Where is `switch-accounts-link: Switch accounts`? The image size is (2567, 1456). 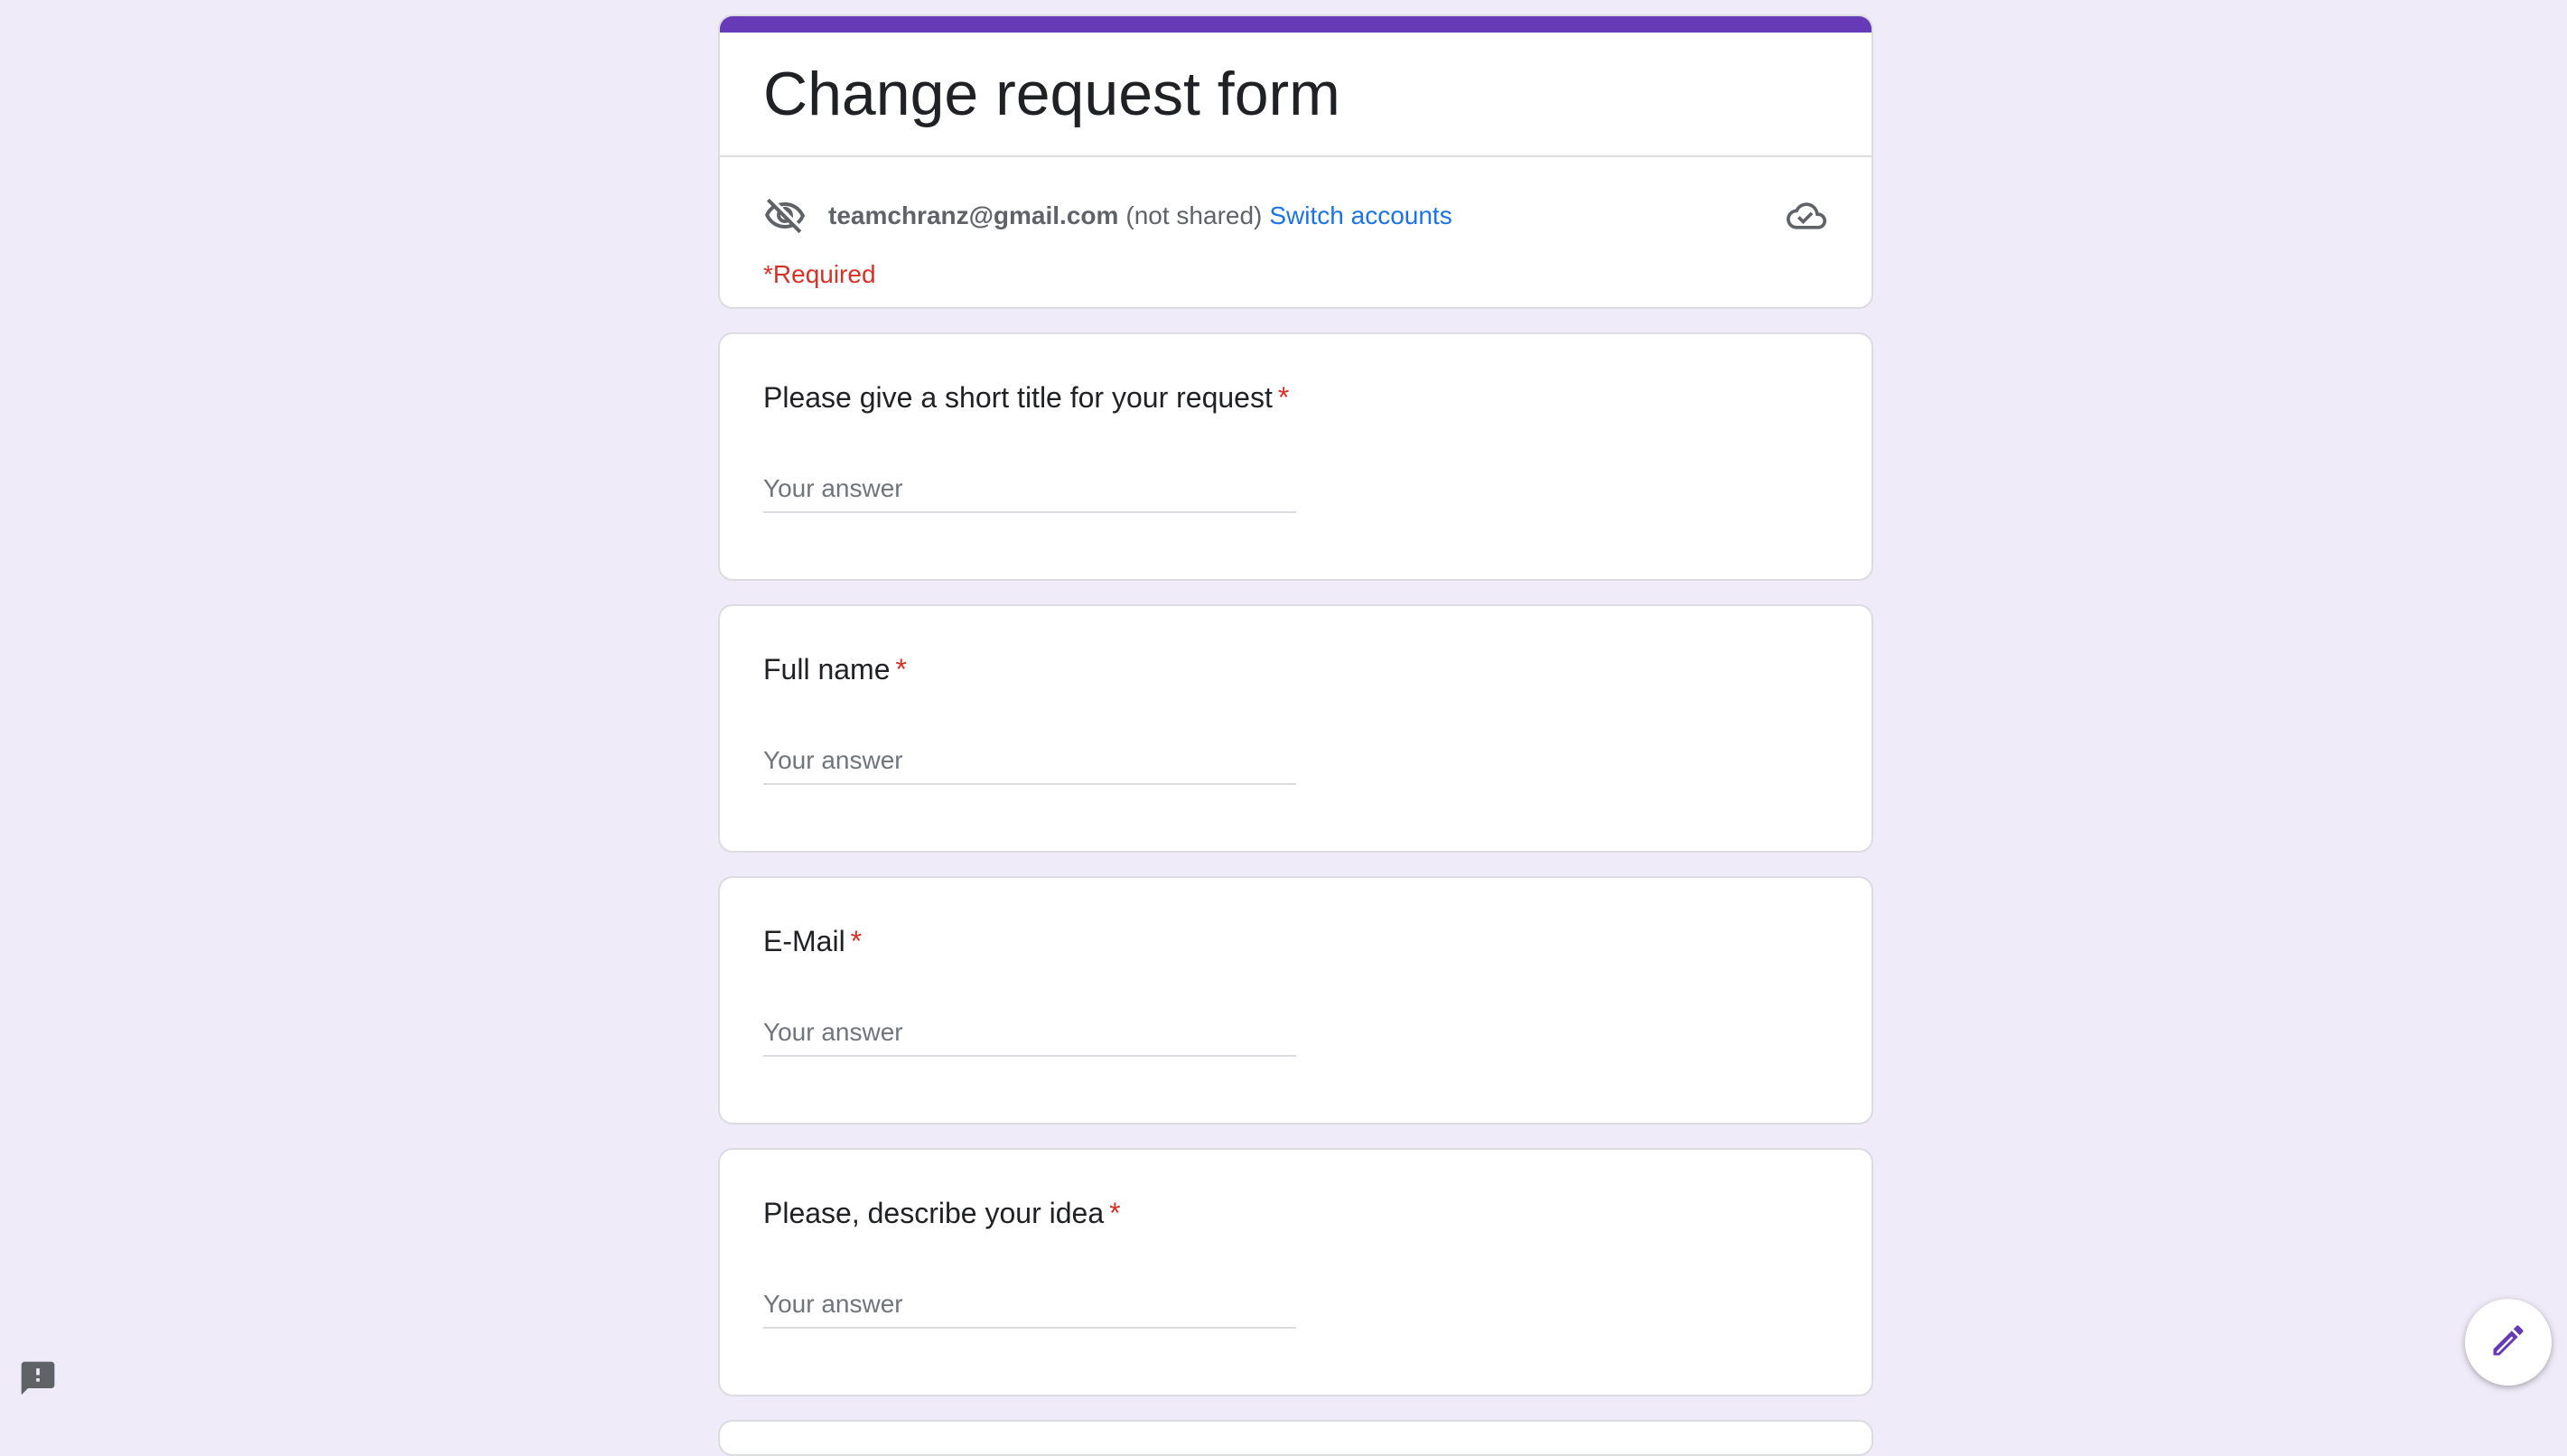 switch-accounts-link: Switch accounts is located at coordinates (1361, 215).